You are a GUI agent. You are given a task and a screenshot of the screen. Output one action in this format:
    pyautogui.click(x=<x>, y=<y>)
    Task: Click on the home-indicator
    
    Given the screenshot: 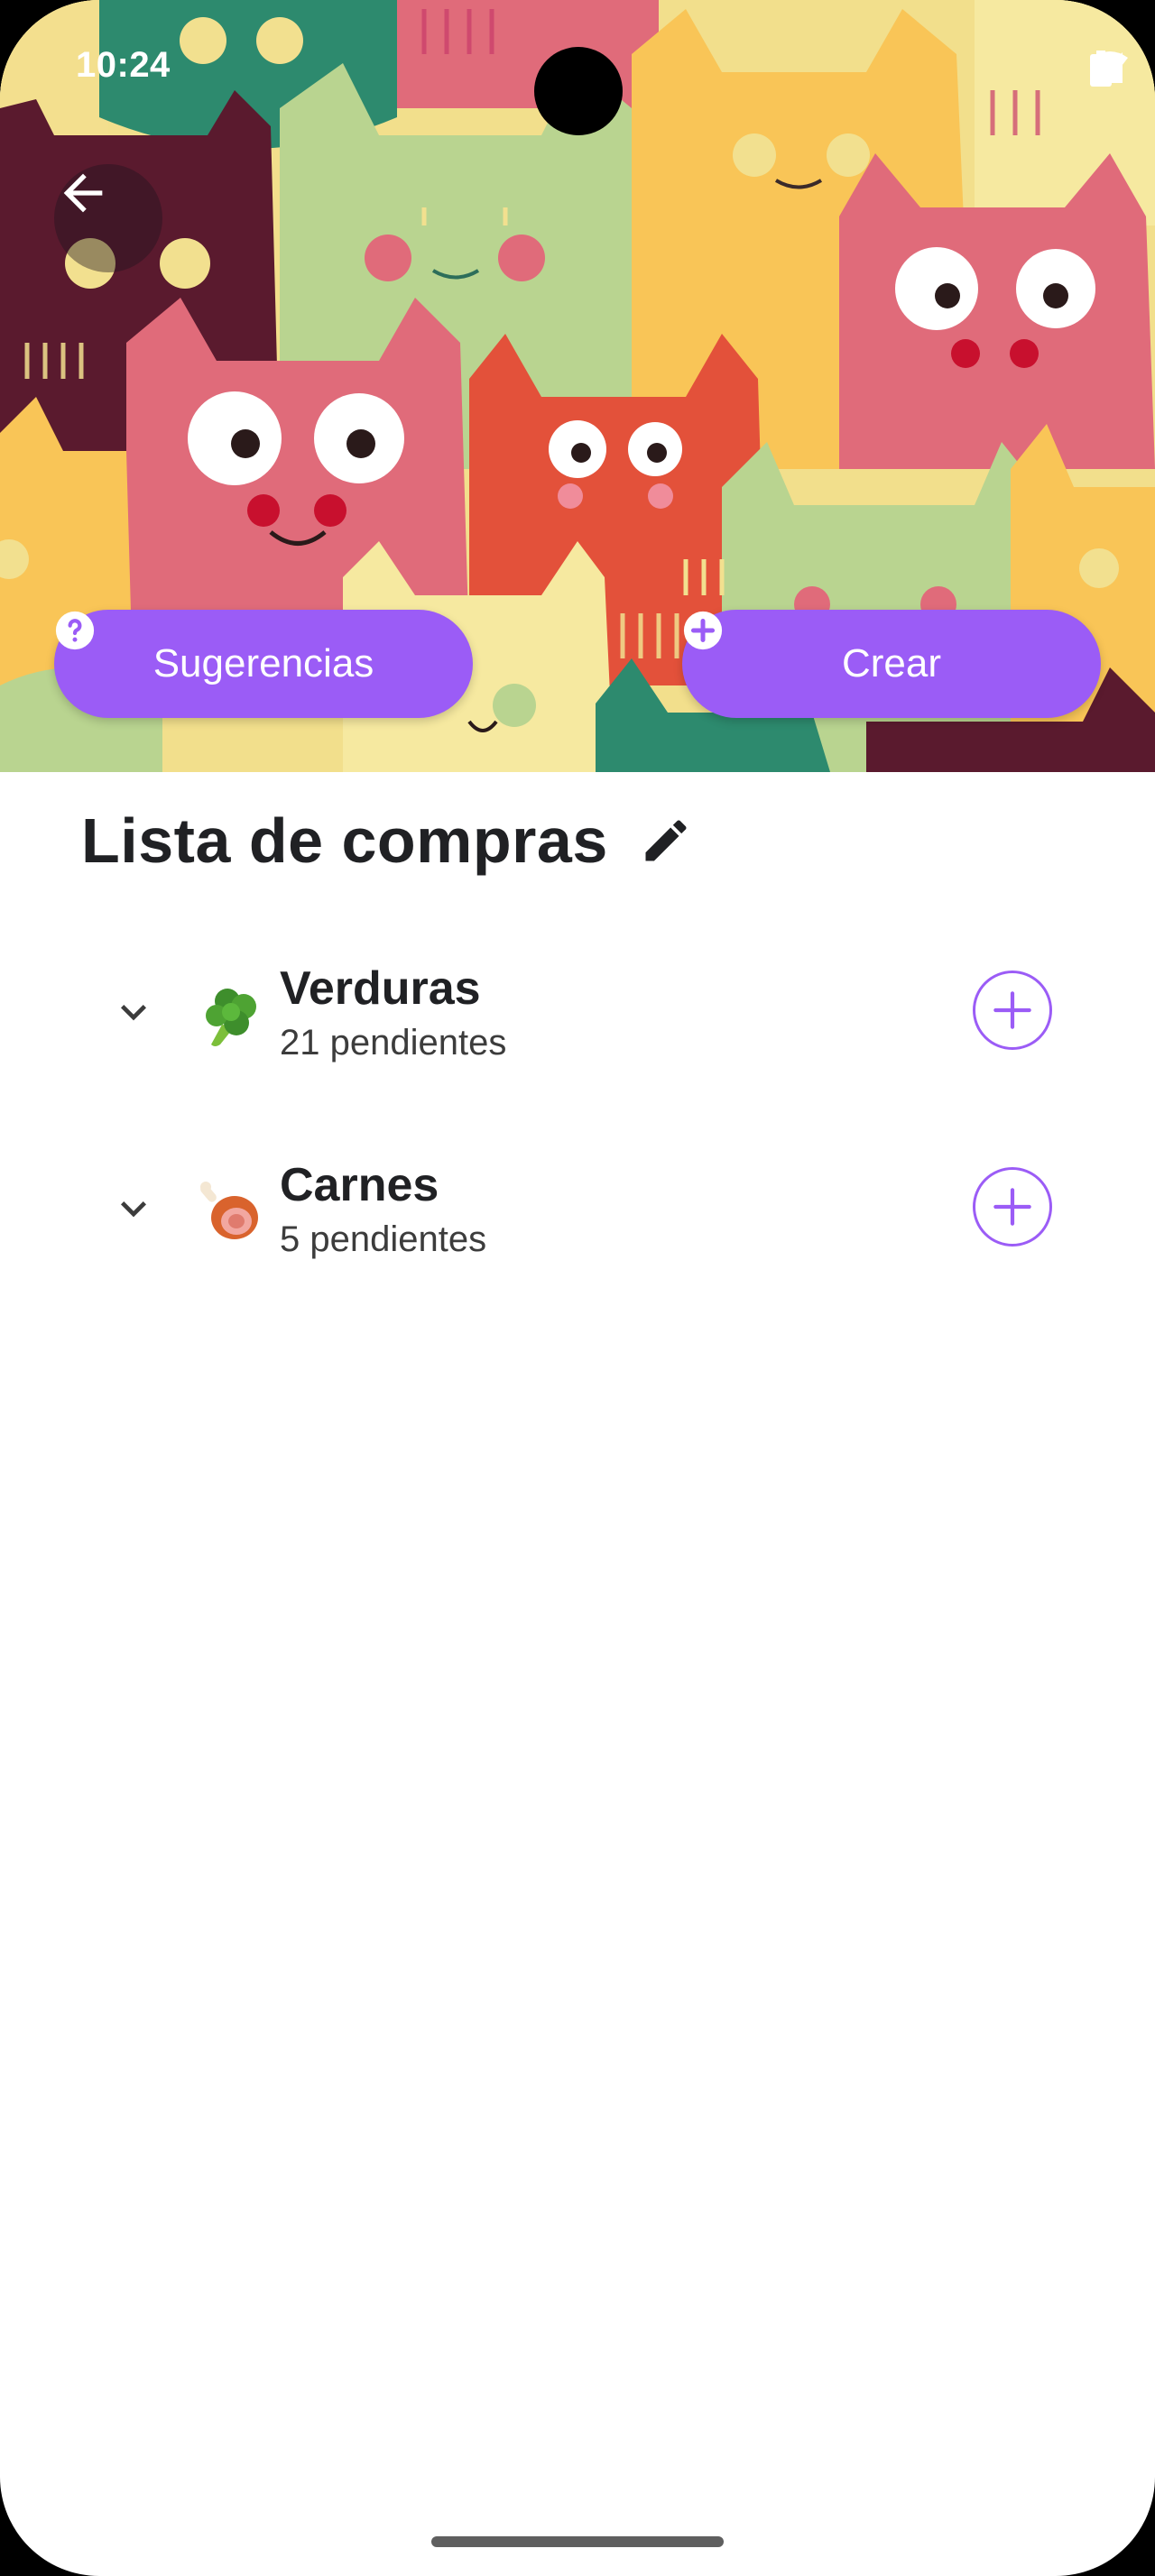 What is the action you would take?
    pyautogui.click(x=577, y=2541)
    